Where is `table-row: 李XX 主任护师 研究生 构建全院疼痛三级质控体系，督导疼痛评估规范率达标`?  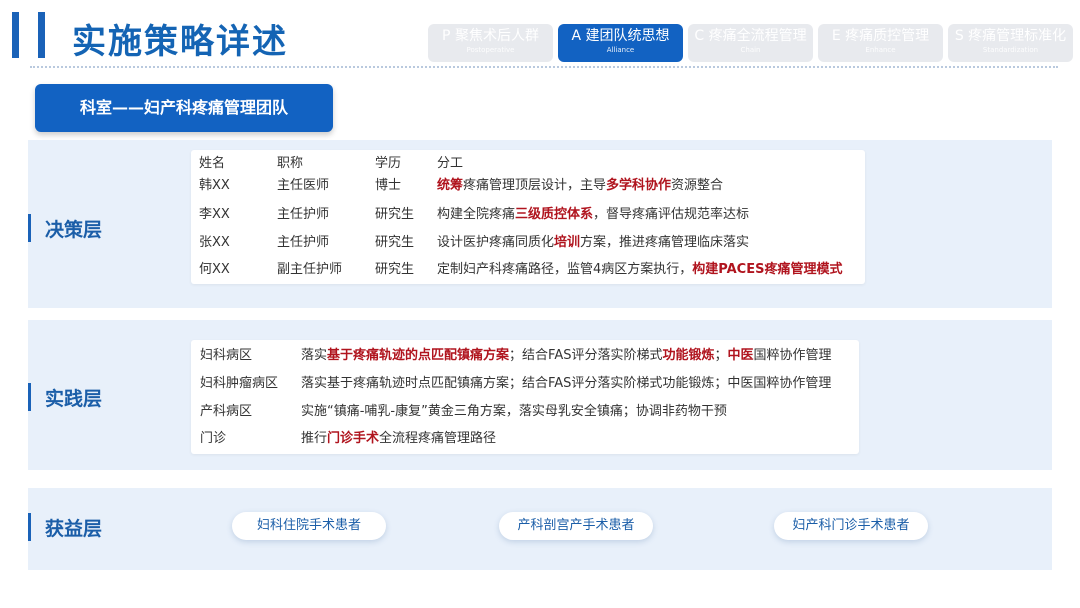 table-row: 李XX 主任护师 研究生 构建全院疼痛三级质控体系，督导疼痛评估规范率达标 is located at coordinates (528, 215).